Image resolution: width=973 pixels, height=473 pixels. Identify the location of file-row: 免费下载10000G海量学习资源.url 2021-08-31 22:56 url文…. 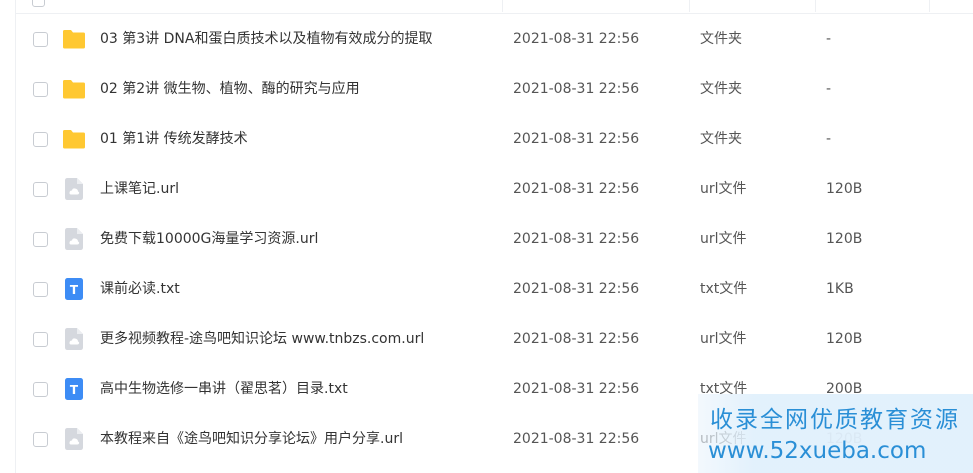
(494, 239).